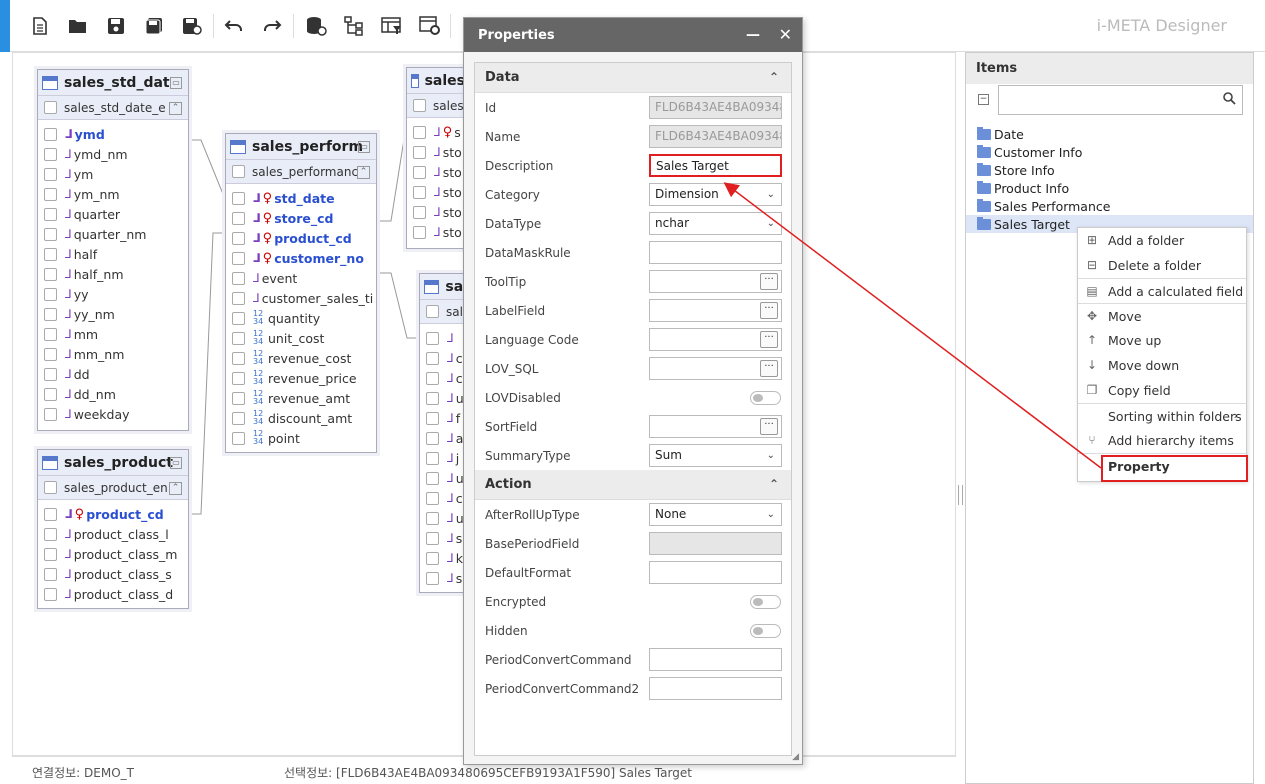 This screenshot has height=784, width=1265. I want to click on table-row: ⅃ half_nm, so click(113, 274).